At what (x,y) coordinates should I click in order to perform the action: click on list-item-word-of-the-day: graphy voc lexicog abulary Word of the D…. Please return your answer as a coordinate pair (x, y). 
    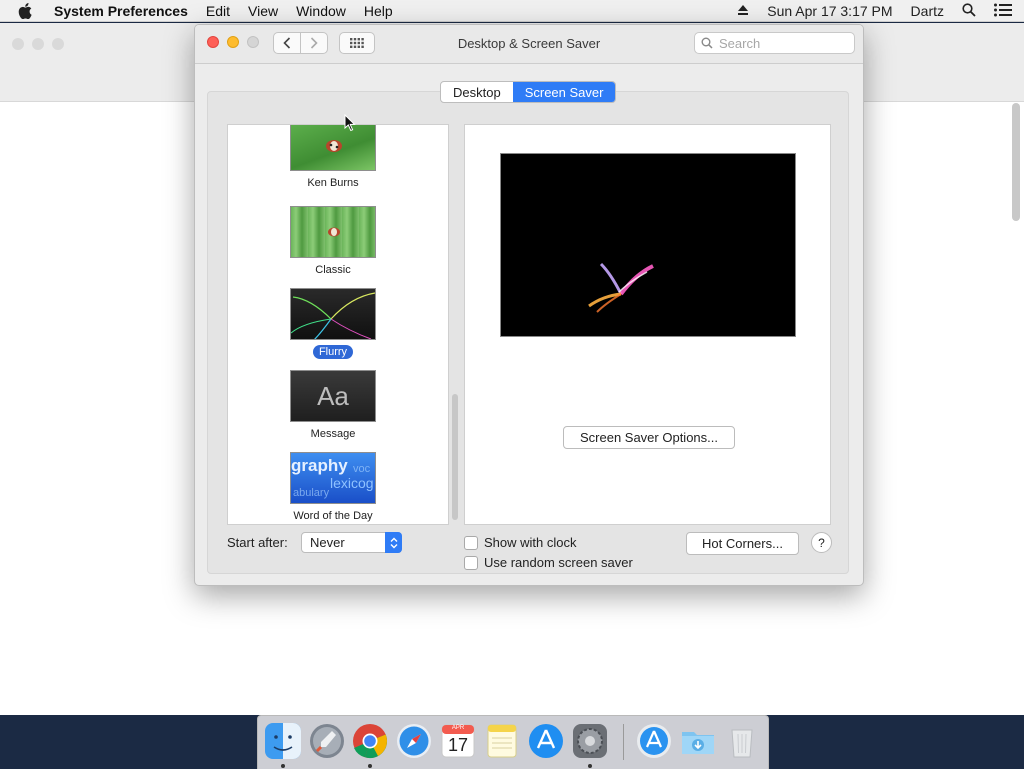
    Looking at the image, I should click on (333, 487).